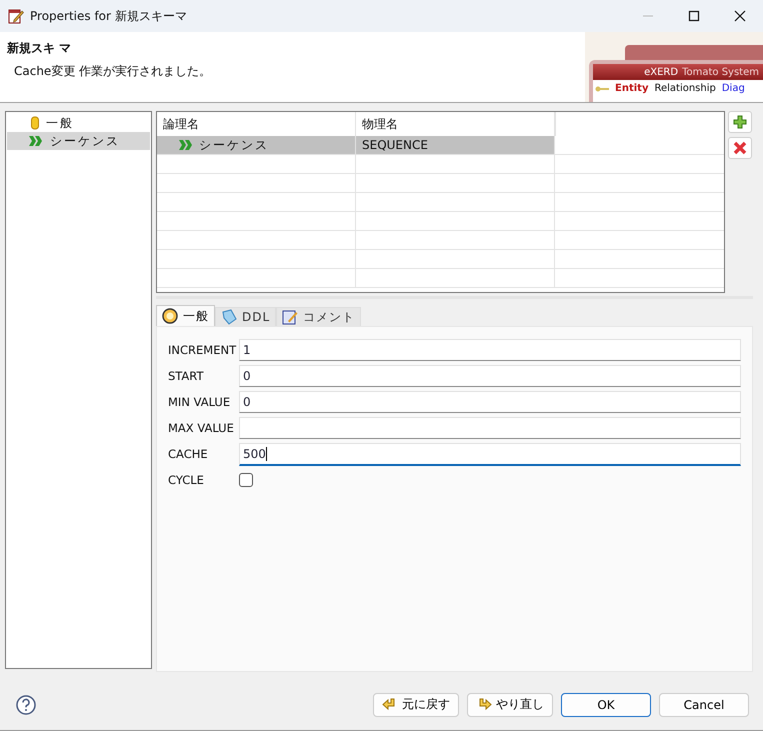 The image size is (763, 731). Describe the element at coordinates (245, 316) in the screenshot. I see `tab: DDL` at that location.